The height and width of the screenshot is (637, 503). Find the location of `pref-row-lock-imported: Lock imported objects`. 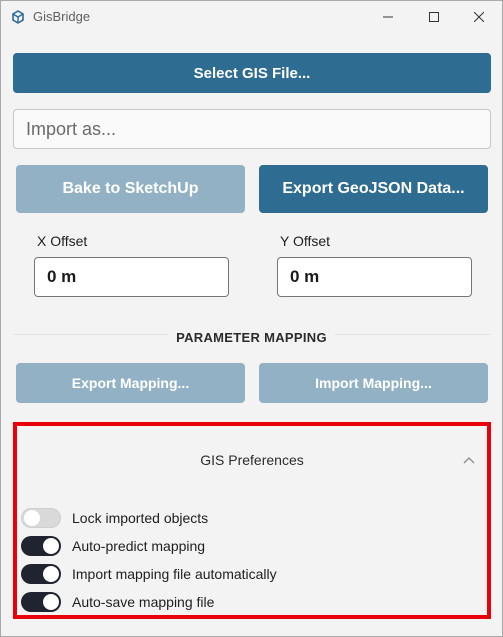

pref-row-lock-imported: Lock imported objects is located at coordinates (251, 518).